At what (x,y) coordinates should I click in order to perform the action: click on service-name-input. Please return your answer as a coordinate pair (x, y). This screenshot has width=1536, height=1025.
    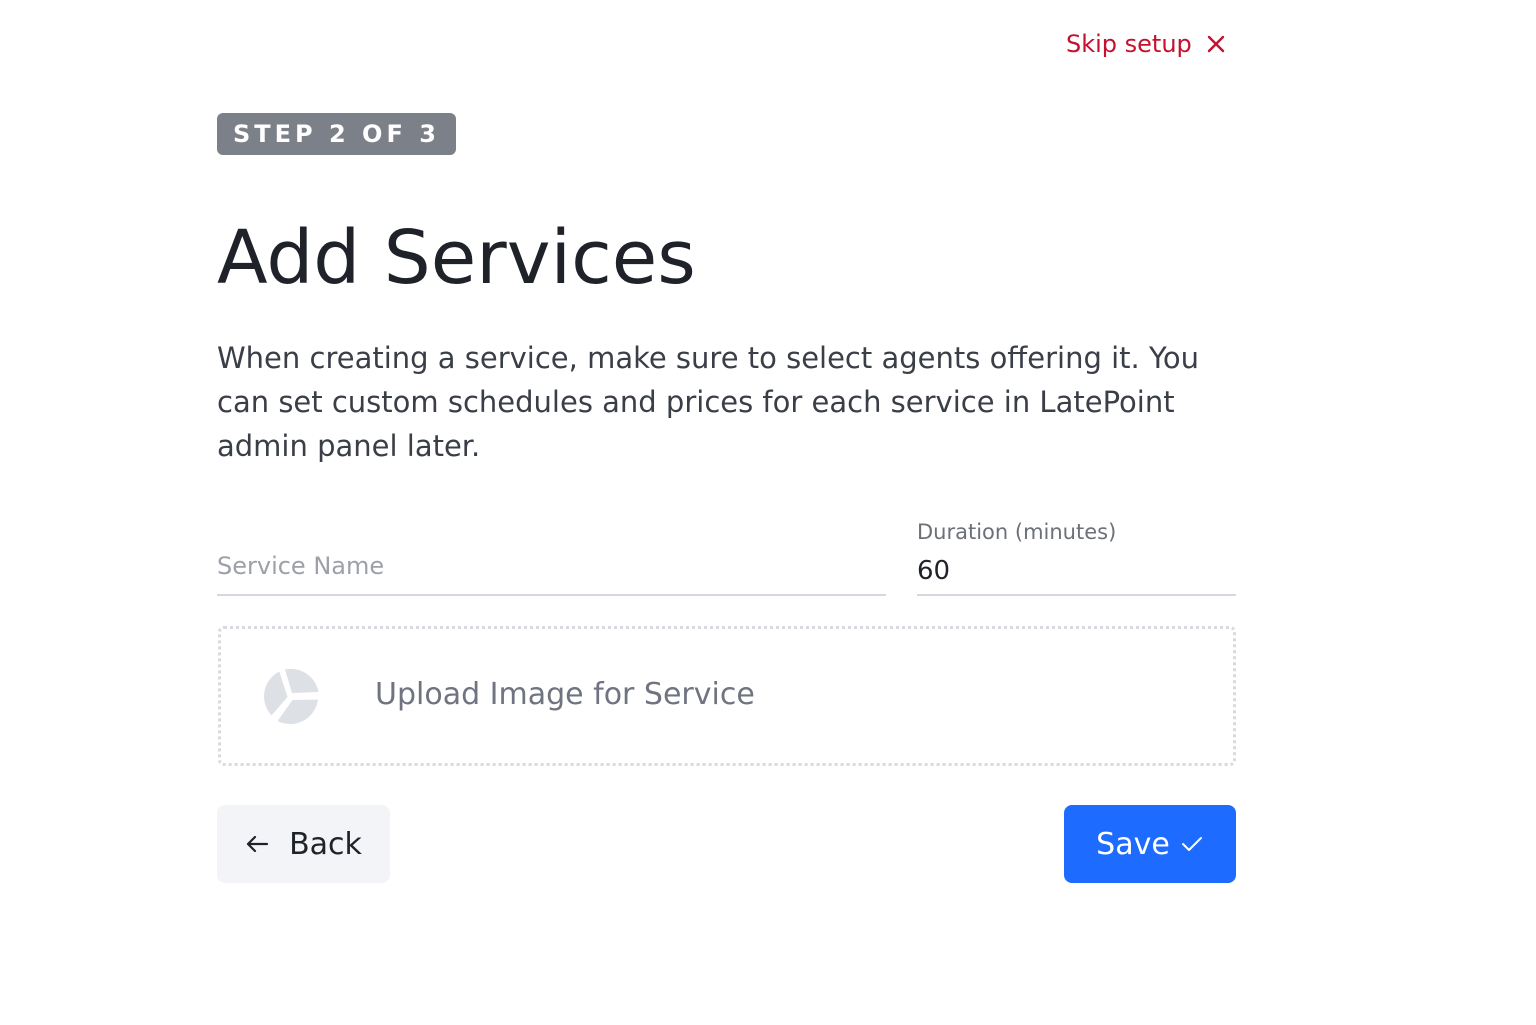
    Looking at the image, I should click on (551, 566).